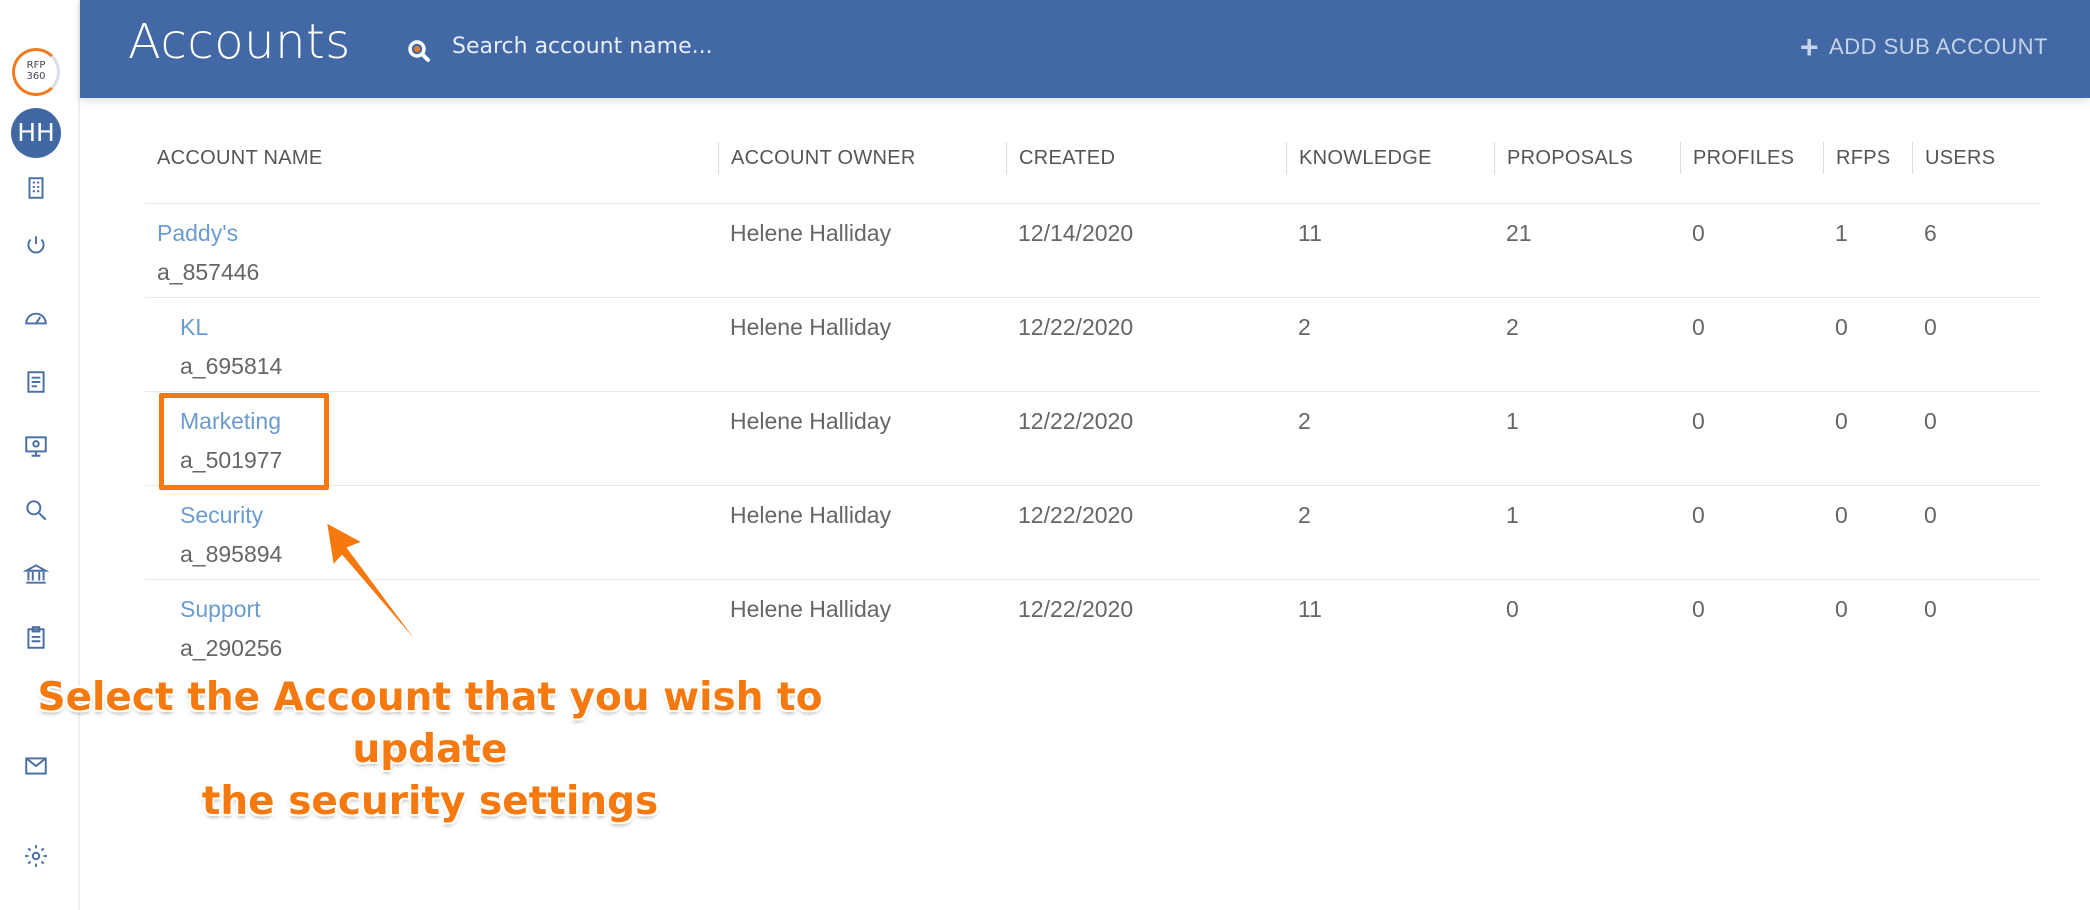  I want to click on monitor-icon, so click(36, 446).